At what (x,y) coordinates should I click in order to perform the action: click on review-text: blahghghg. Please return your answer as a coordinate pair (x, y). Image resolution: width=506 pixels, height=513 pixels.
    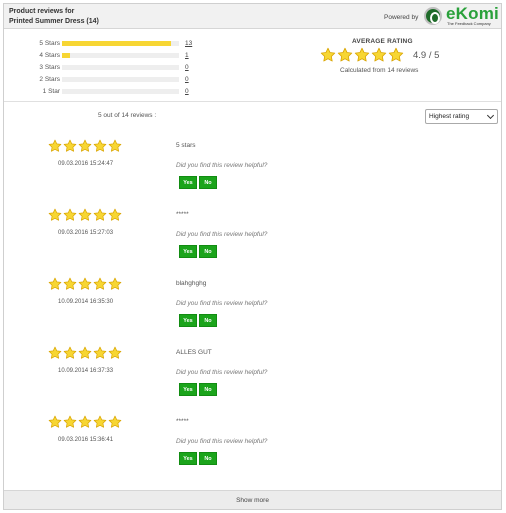
    Looking at the image, I should click on (191, 283).